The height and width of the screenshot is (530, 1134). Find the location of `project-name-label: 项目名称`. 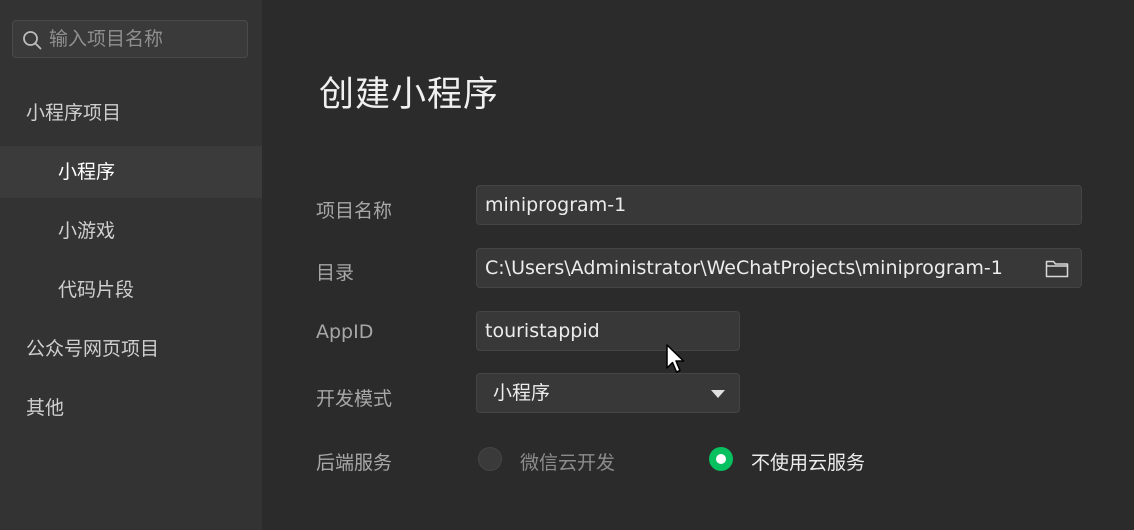

project-name-label: 项目名称 is located at coordinates (354, 211).